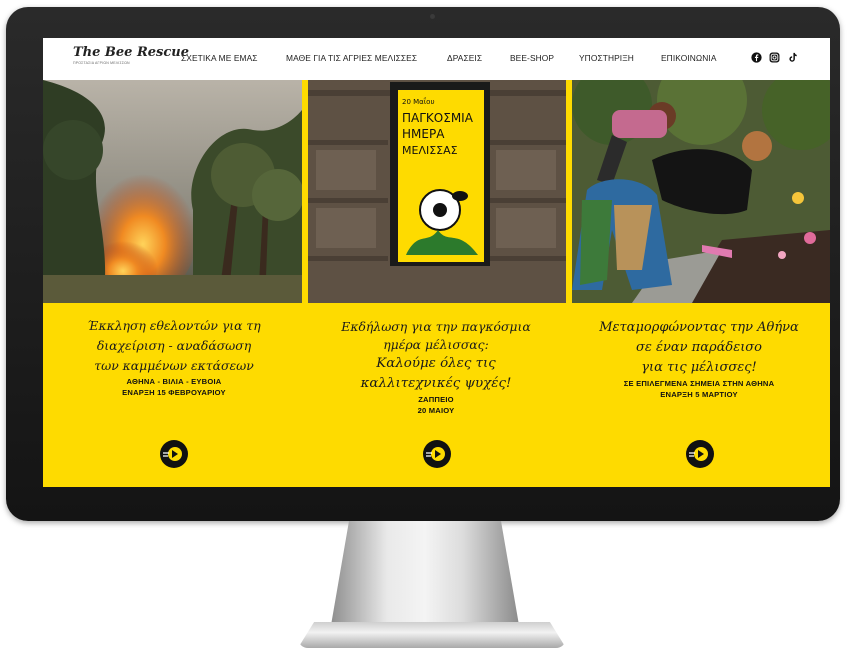  I want to click on wildfire-photo, so click(172, 191).